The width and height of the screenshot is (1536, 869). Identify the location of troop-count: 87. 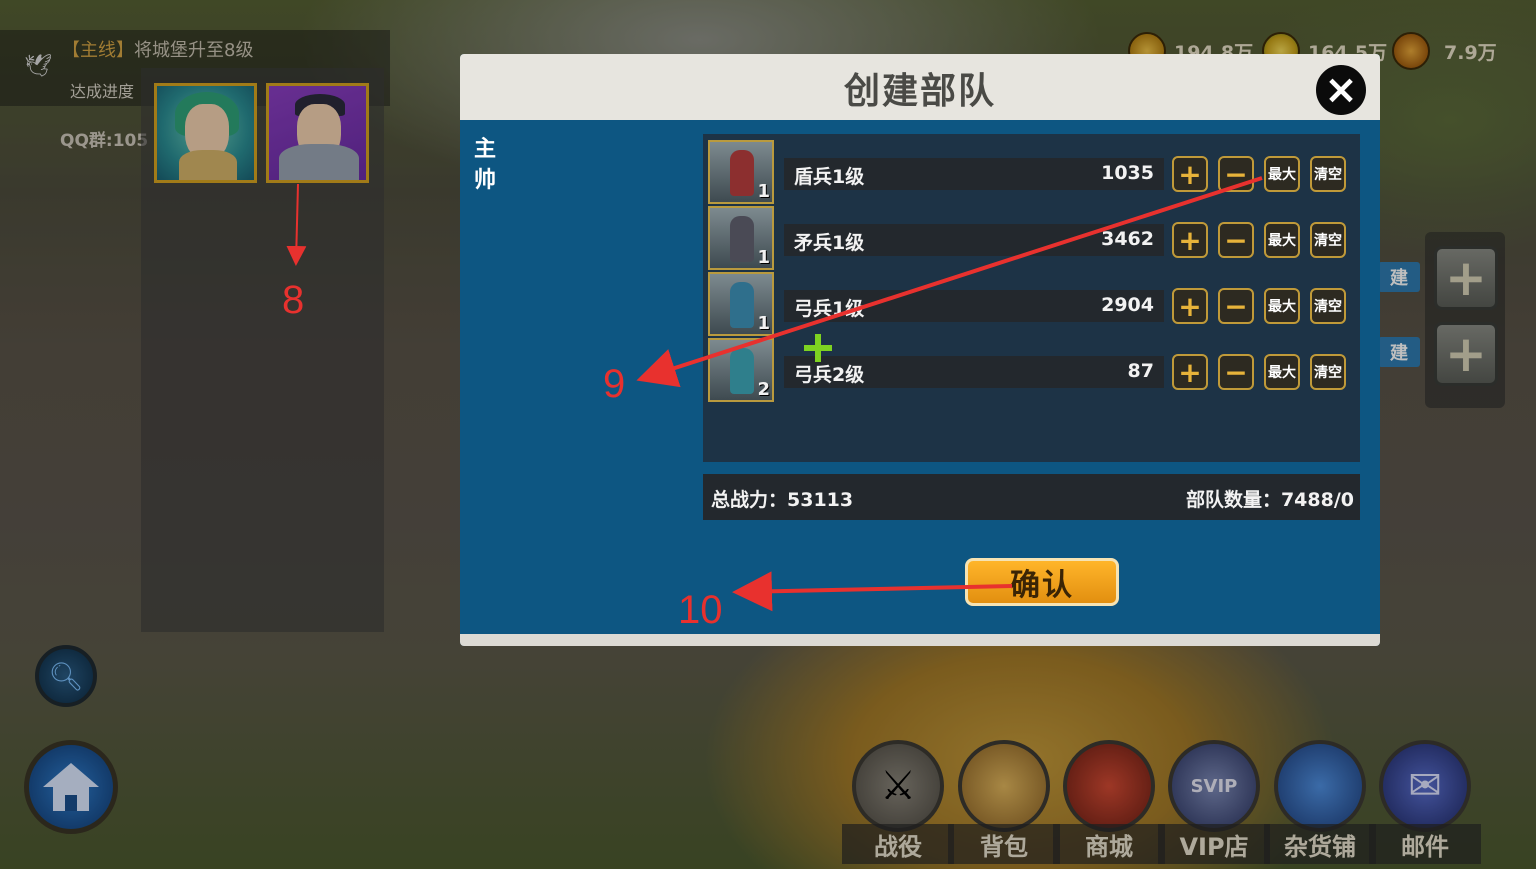
(1140, 371).